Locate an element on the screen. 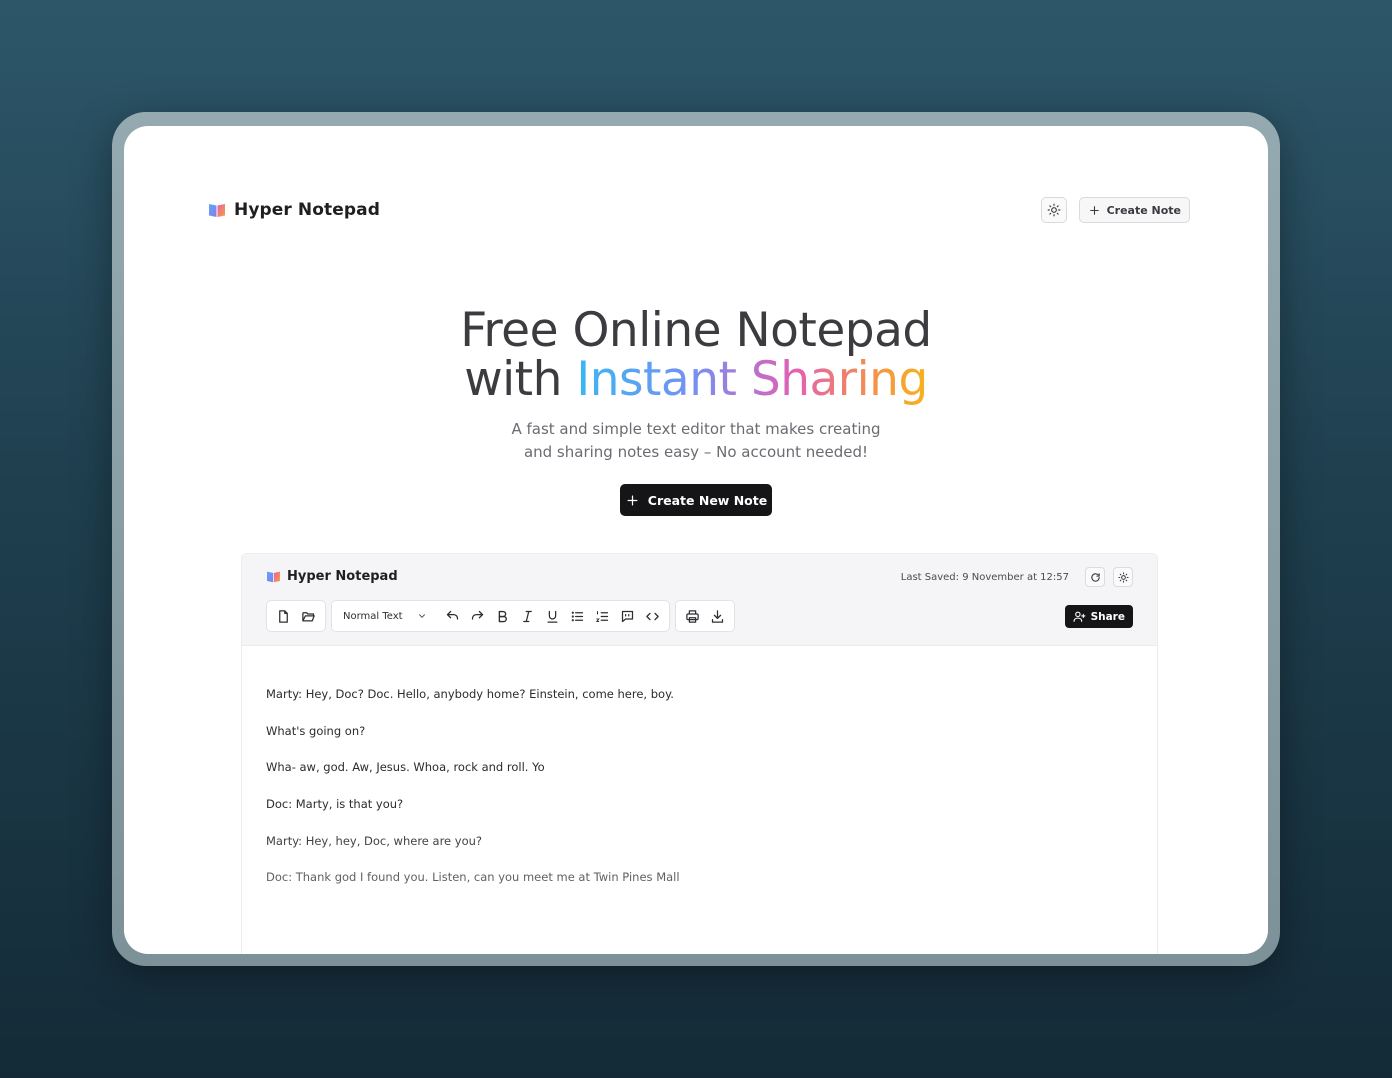 This screenshot has height=1078, width=1392. download-button is located at coordinates (717, 616).